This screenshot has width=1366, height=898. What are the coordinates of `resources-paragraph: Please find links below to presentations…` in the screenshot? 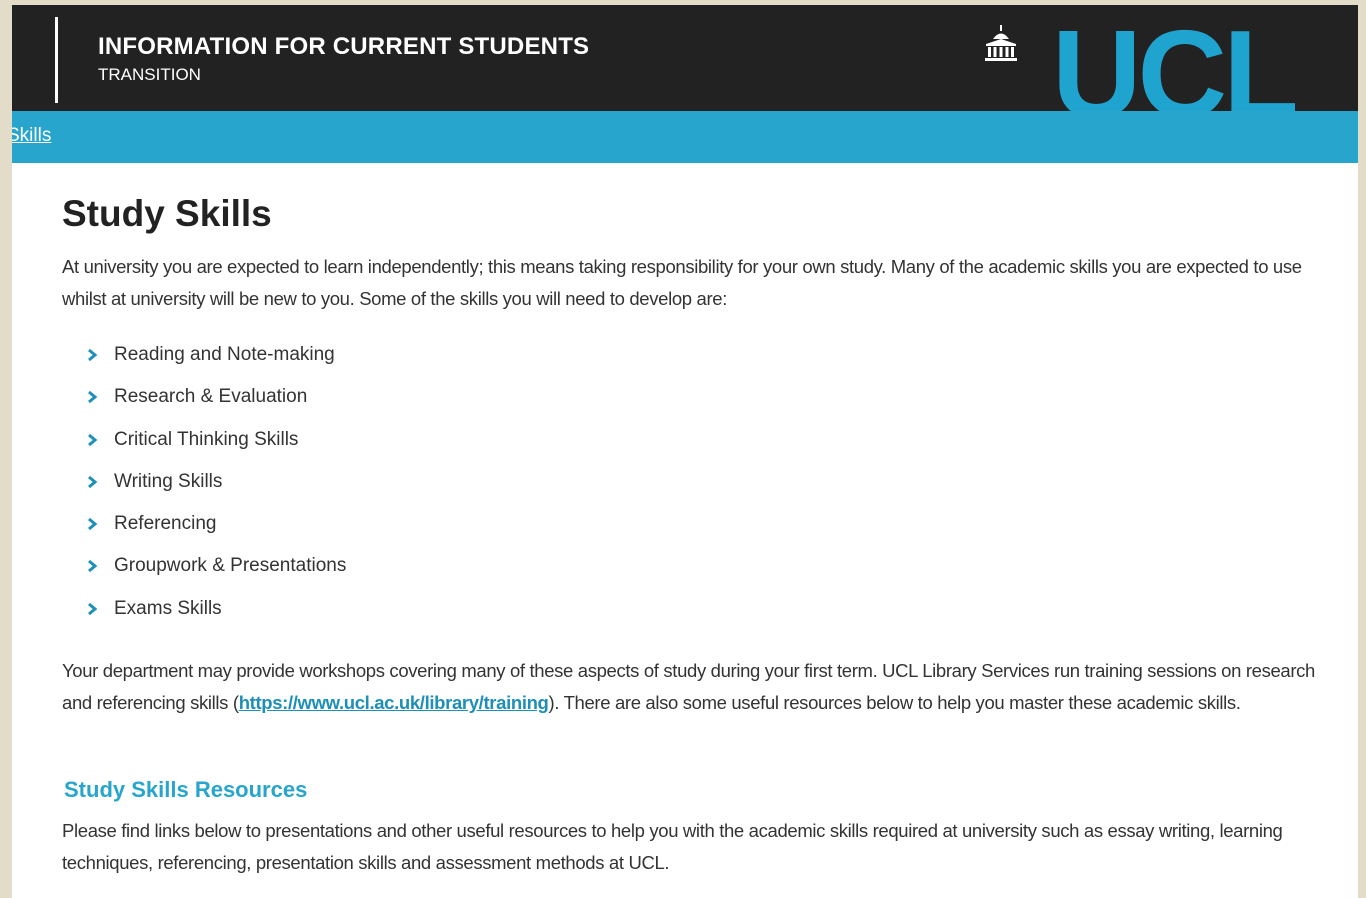 It's located at (672, 846).